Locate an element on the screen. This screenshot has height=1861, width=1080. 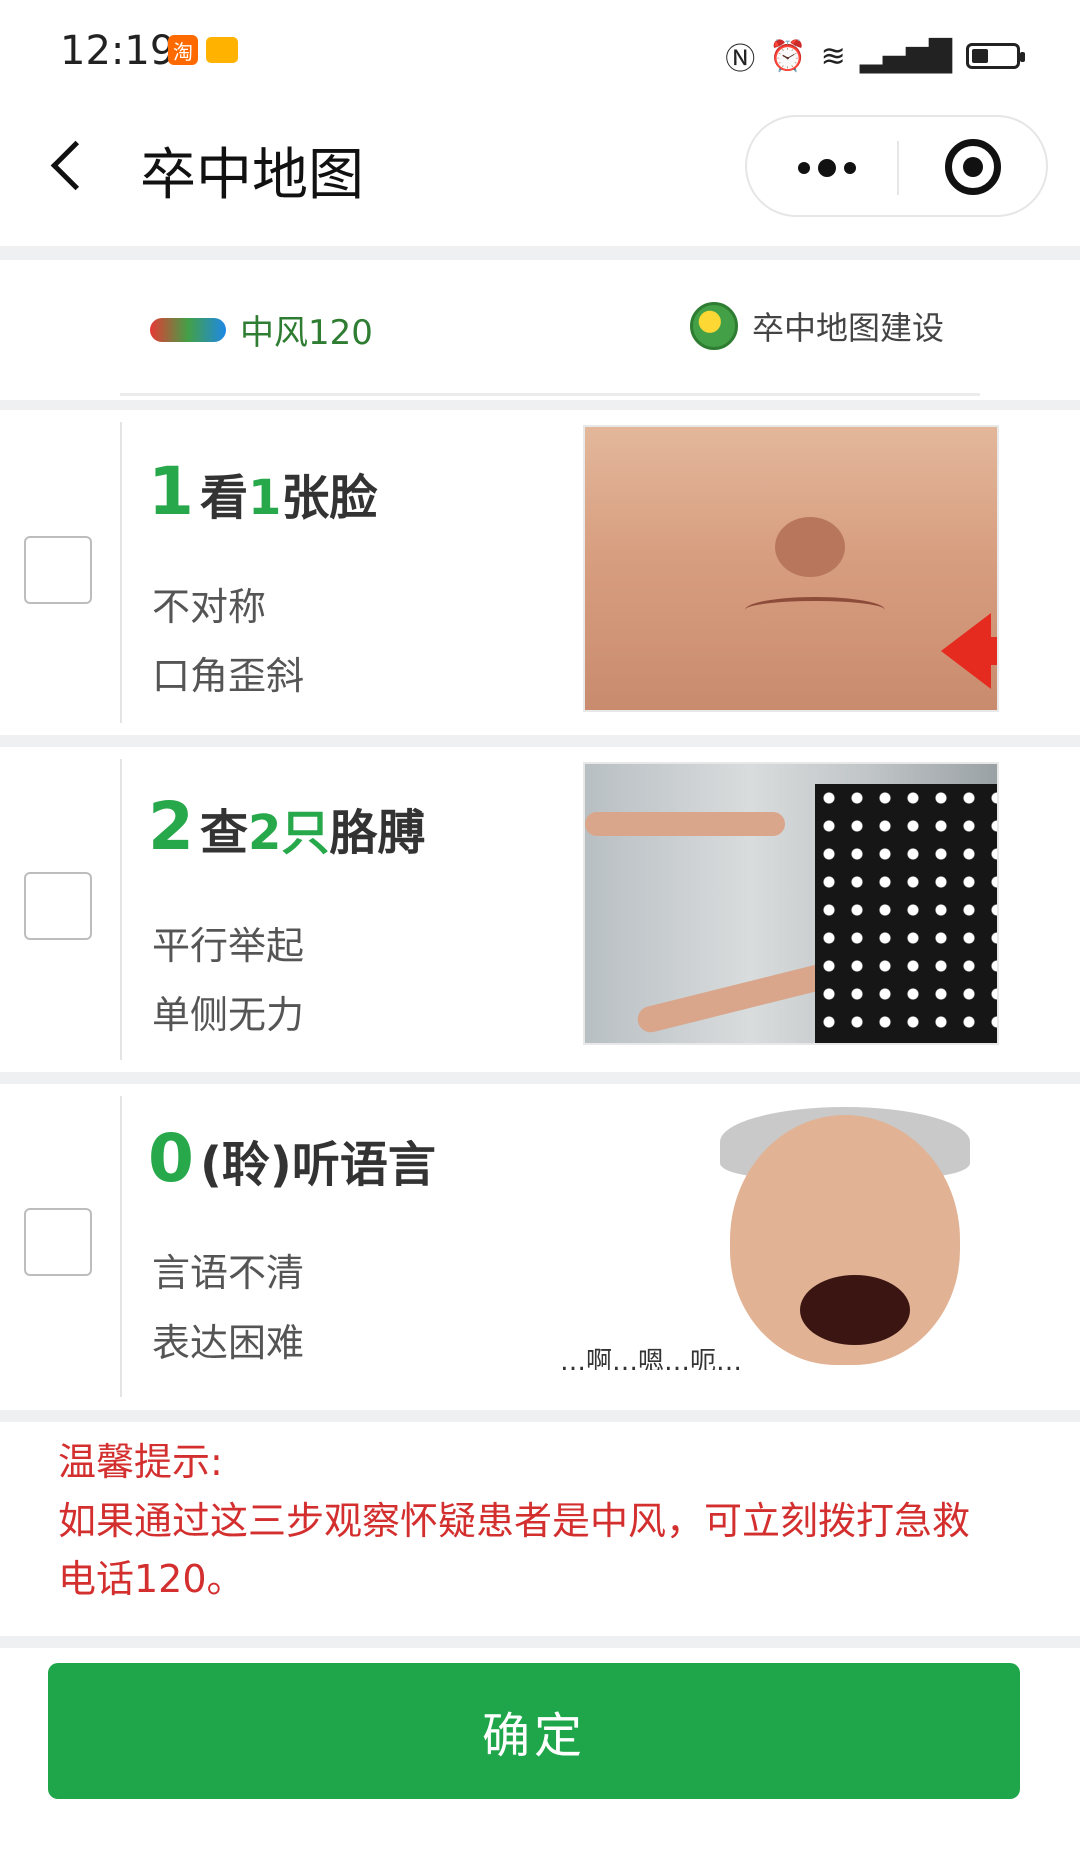
step-desc-line: 言语不清 is located at coordinates (228, 1273).